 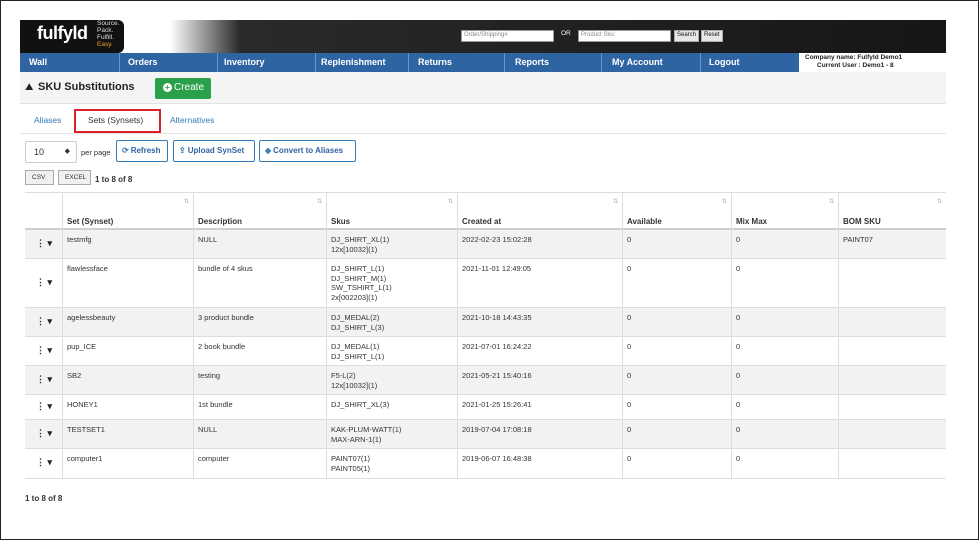 What do you see at coordinates (259, 407) in the screenshot?
I see `description-cell: 1st bundle` at bounding box center [259, 407].